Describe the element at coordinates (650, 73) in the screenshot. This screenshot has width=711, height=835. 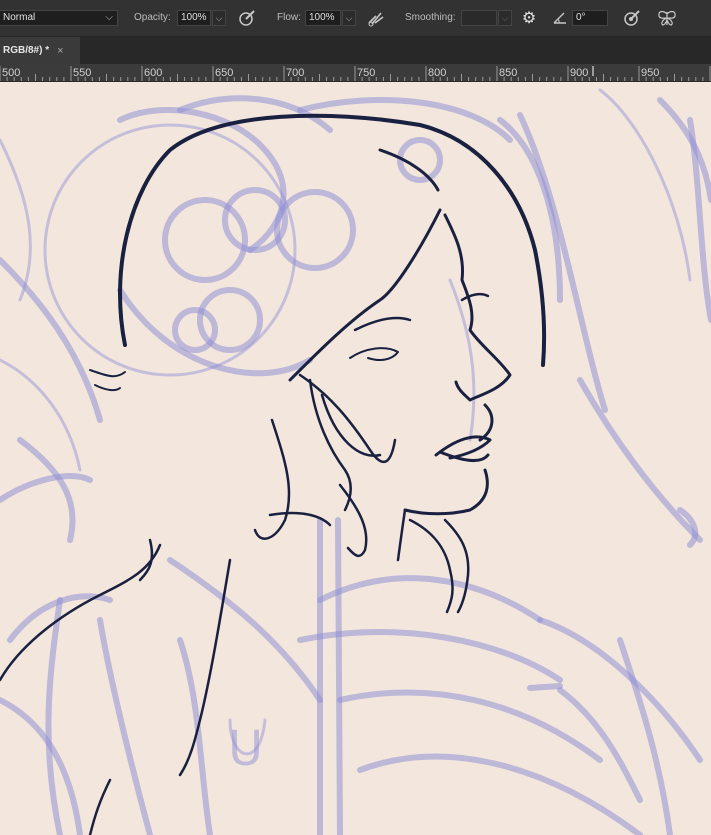
I see `ruler-label: 950` at that location.